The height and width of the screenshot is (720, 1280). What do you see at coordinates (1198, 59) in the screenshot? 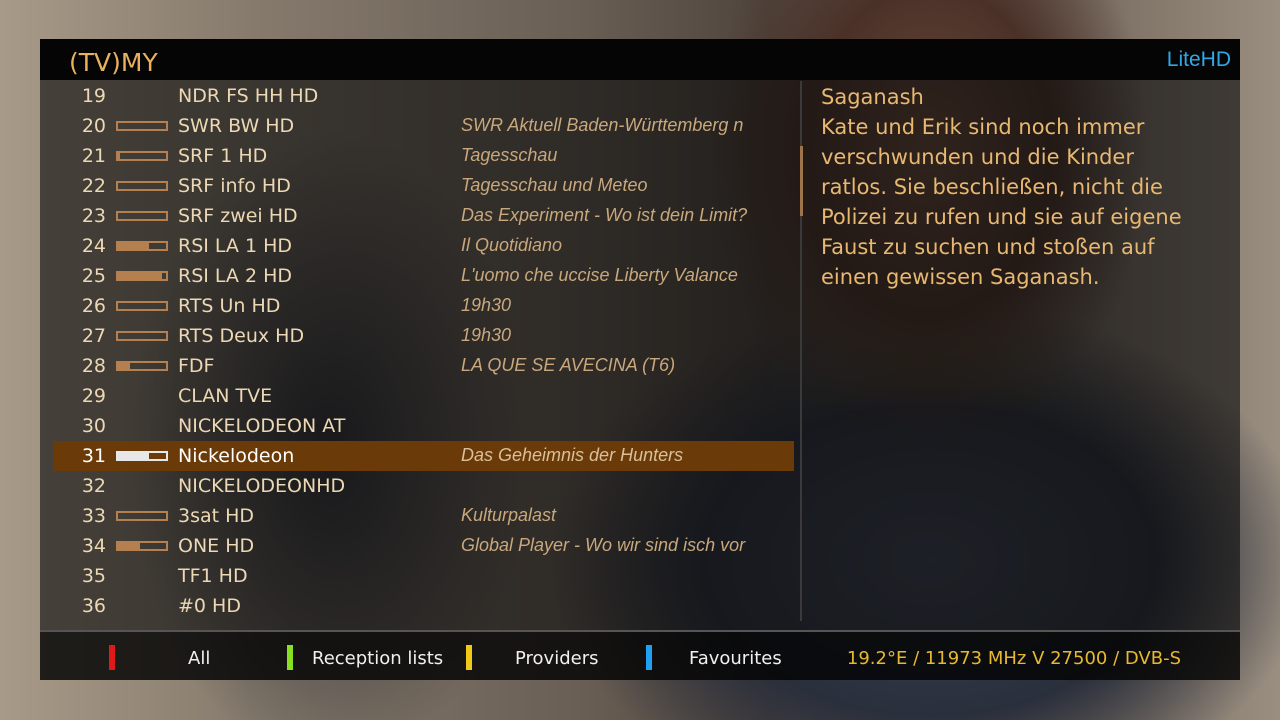
I see `skin-name: LiteHD` at bounding box center [1198, 59].